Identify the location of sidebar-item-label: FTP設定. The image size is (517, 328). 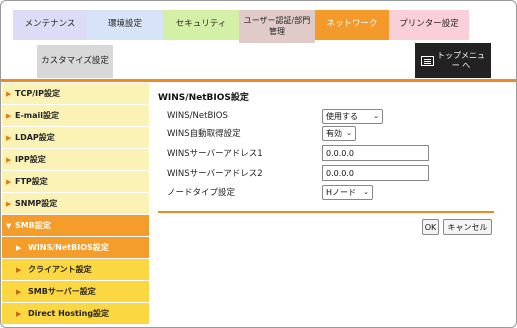
(31, 181).